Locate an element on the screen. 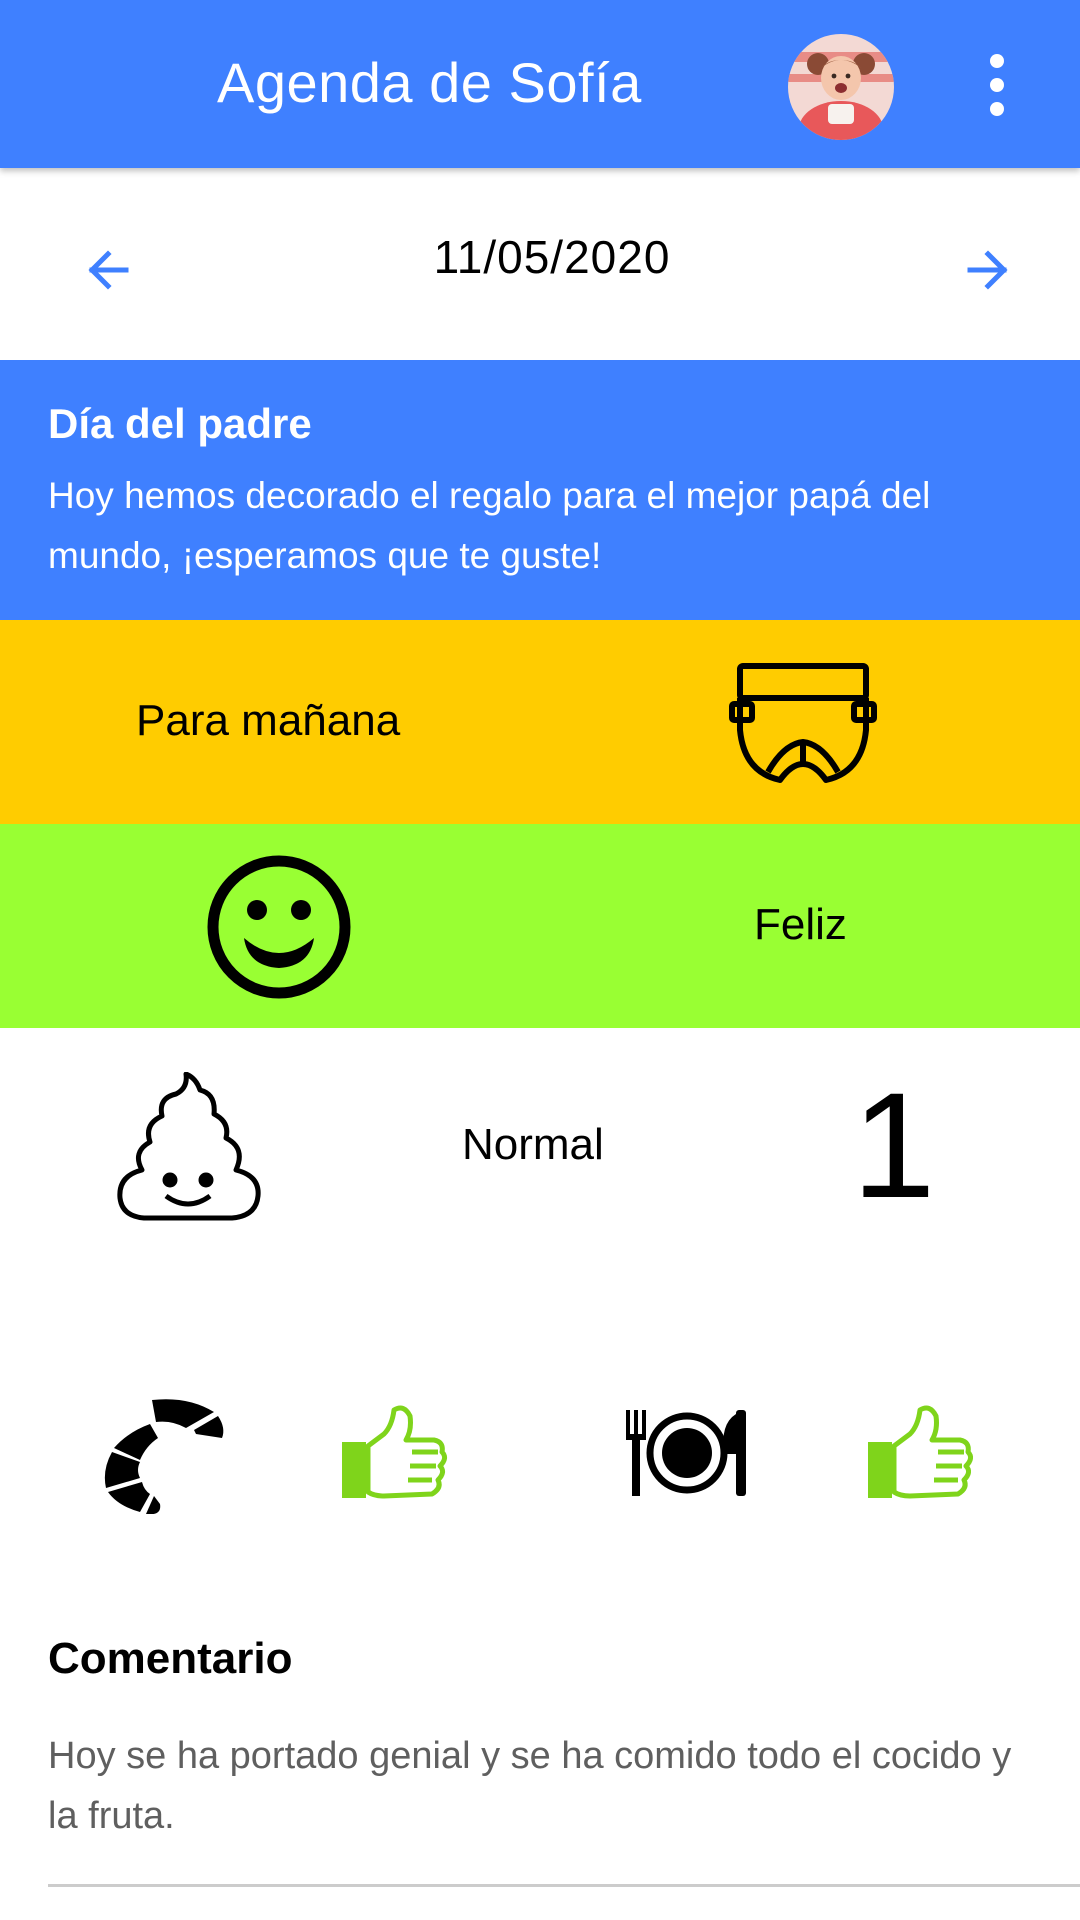 This screenshot has width=1080, height=1920. smiley-icon is located at coordinates (279, 929).